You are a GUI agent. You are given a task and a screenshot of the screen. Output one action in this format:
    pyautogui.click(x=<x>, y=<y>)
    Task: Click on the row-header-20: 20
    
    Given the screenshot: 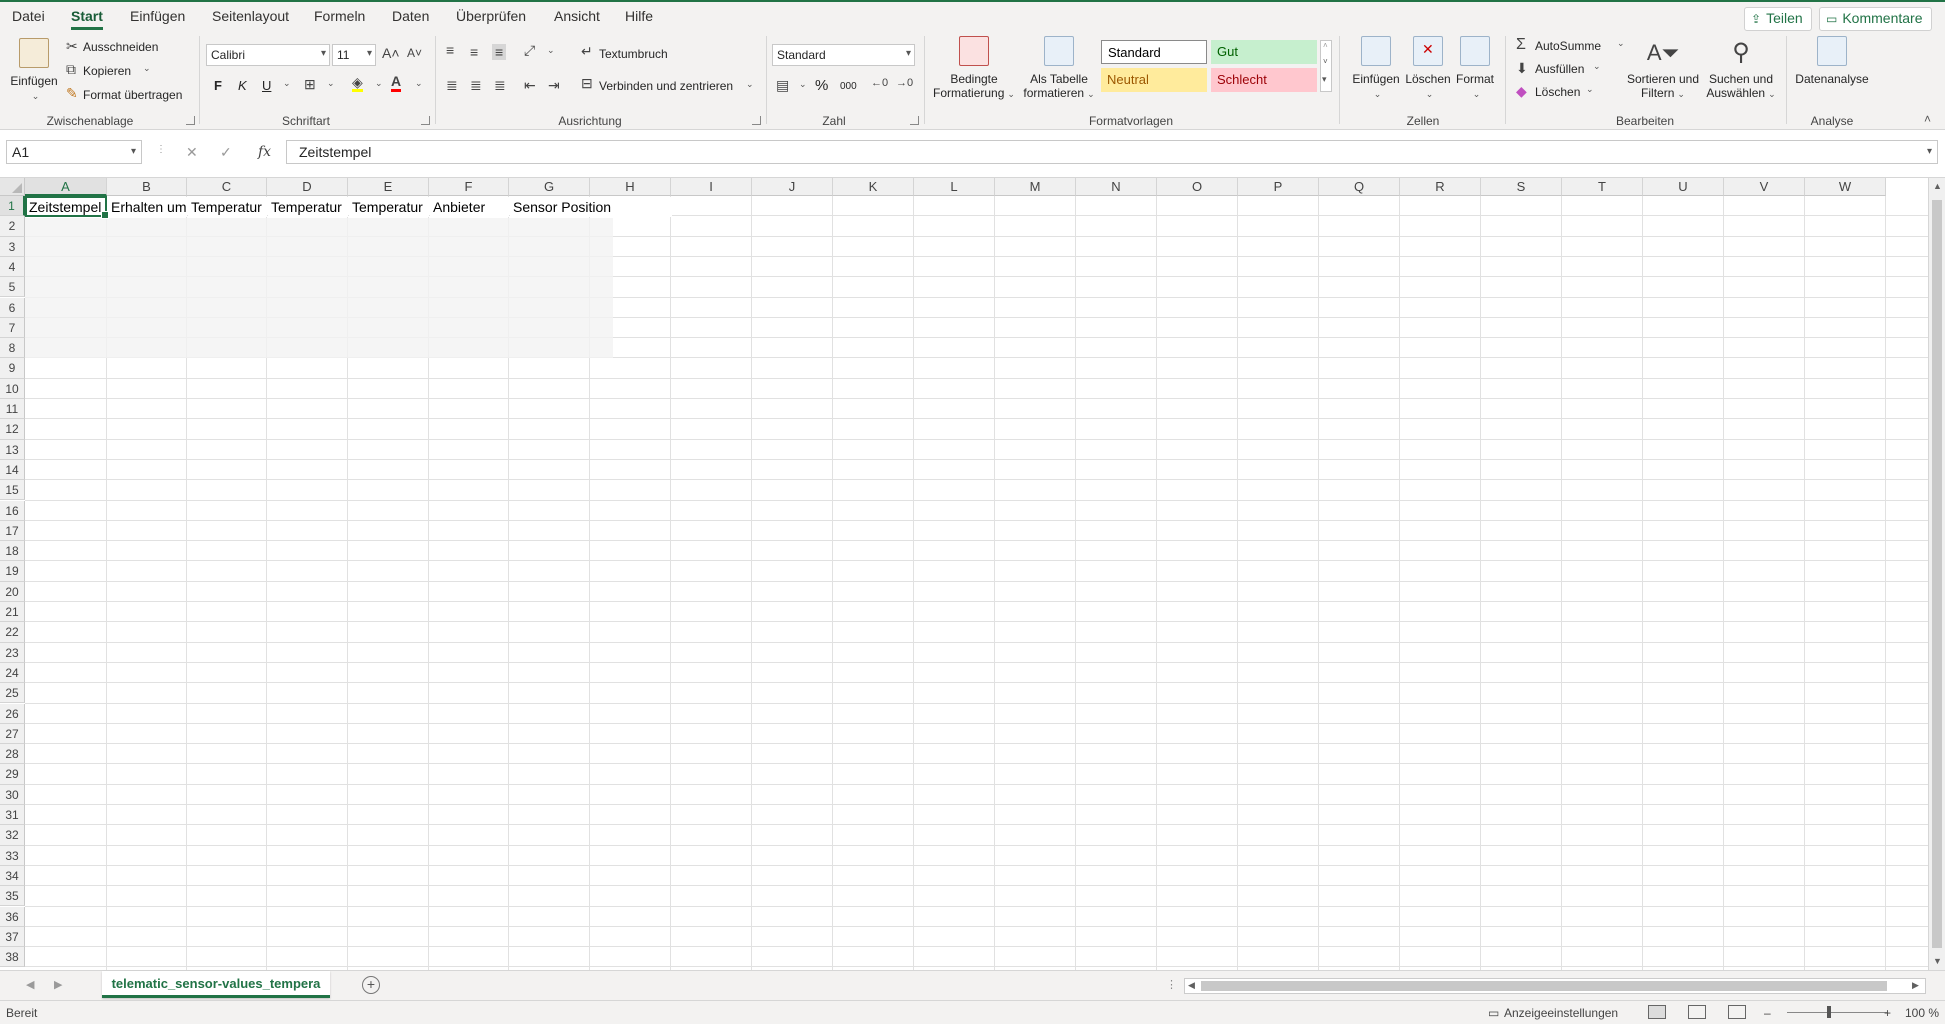 What is the action you would take?
    pyautogui.click(x=12, y=591)
    